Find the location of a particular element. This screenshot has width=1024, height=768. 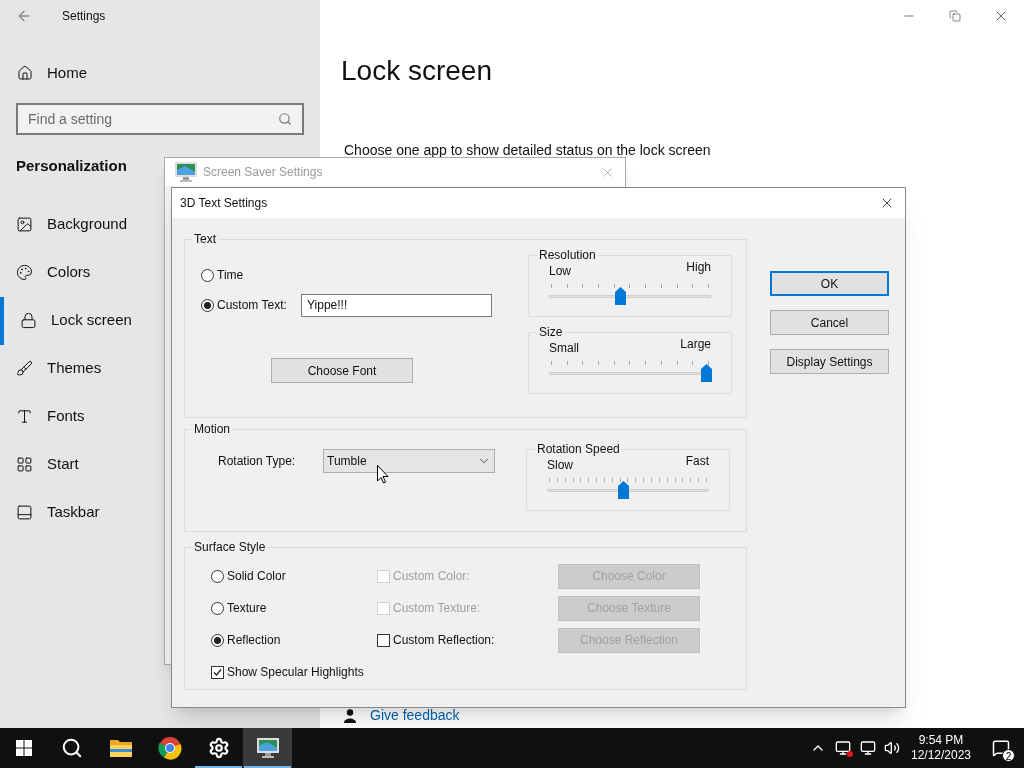

notification-count: 2 is located at coordinates (1008, 755).